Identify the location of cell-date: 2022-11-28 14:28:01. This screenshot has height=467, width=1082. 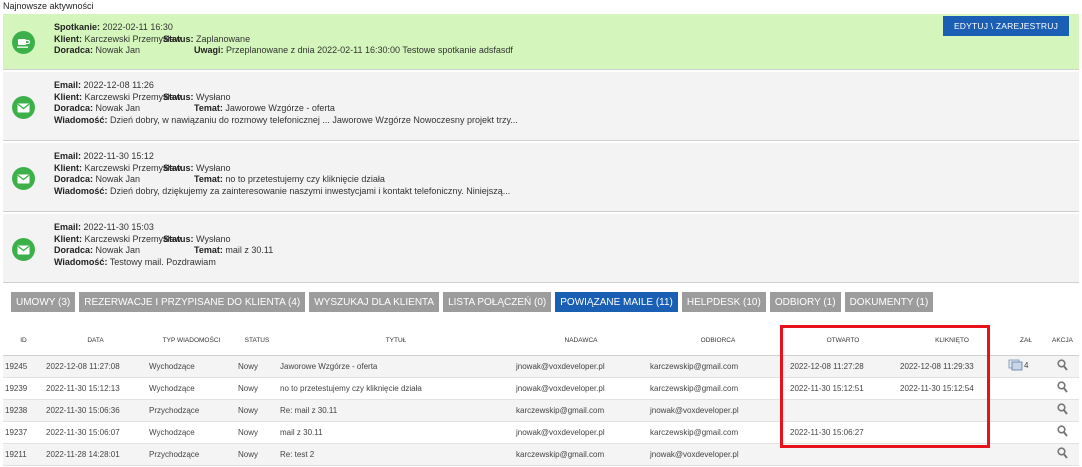
(95, 454).